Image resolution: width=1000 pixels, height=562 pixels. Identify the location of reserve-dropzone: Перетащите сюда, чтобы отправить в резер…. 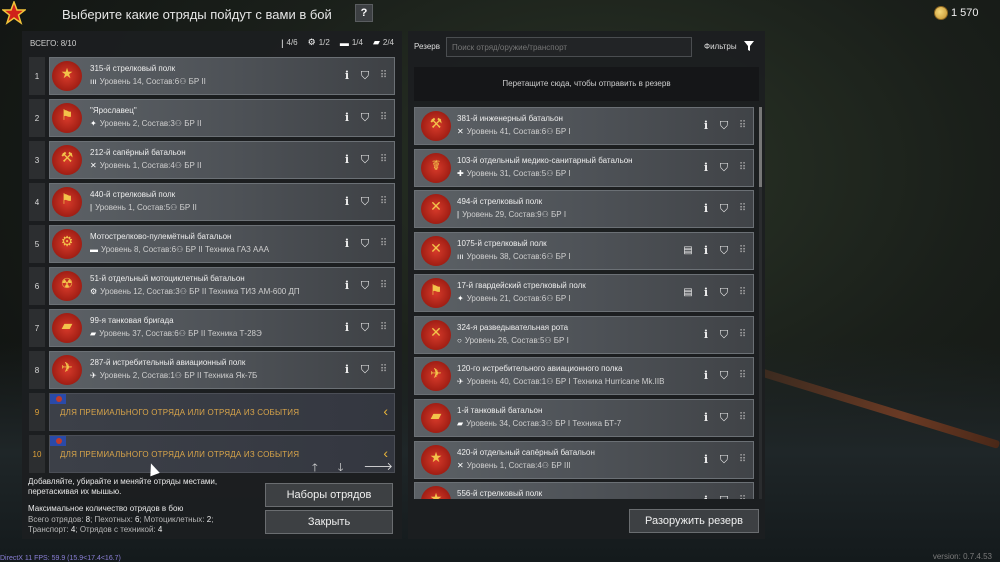
(586, 84).